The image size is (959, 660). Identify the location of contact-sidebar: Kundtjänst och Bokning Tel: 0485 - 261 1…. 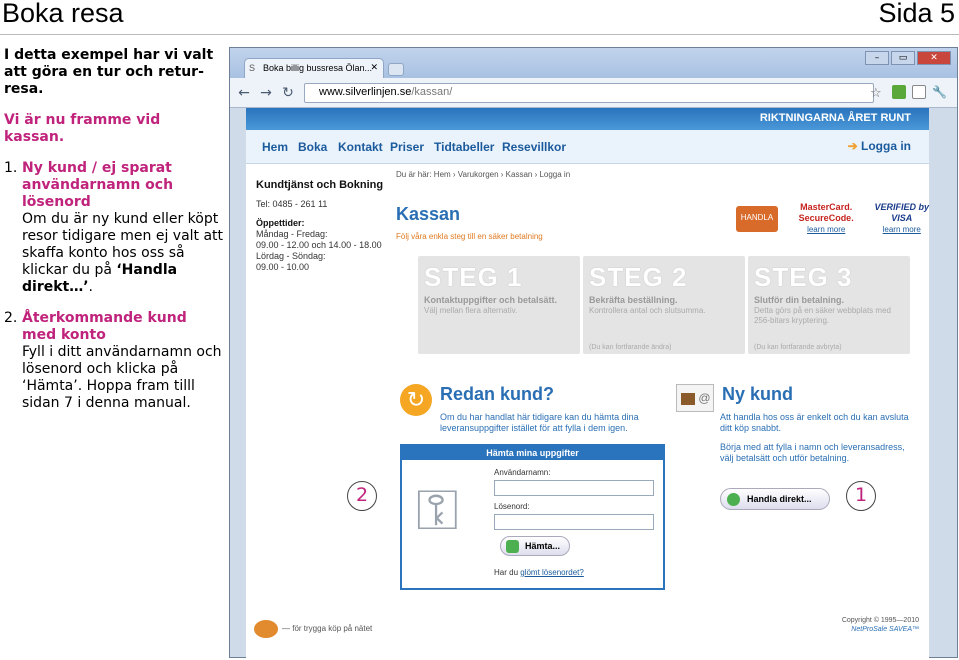
(321, 226).